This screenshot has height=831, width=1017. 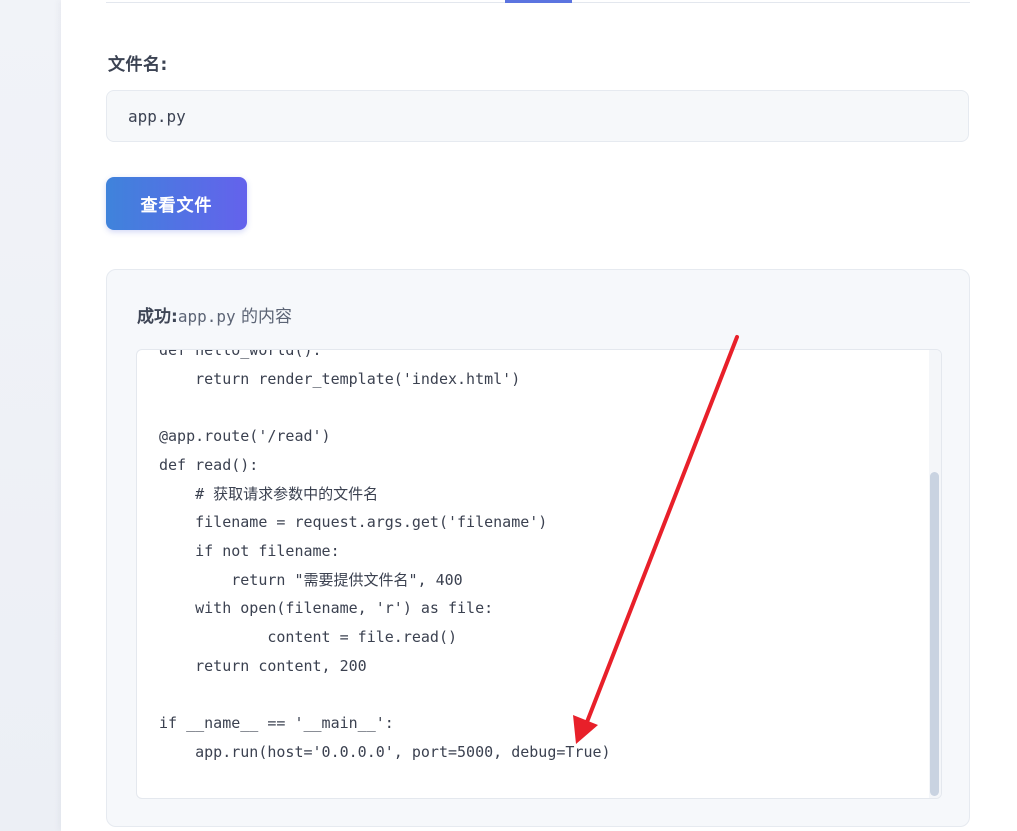 I want to click on success-label: 成功:, so click(x=157, y=317).